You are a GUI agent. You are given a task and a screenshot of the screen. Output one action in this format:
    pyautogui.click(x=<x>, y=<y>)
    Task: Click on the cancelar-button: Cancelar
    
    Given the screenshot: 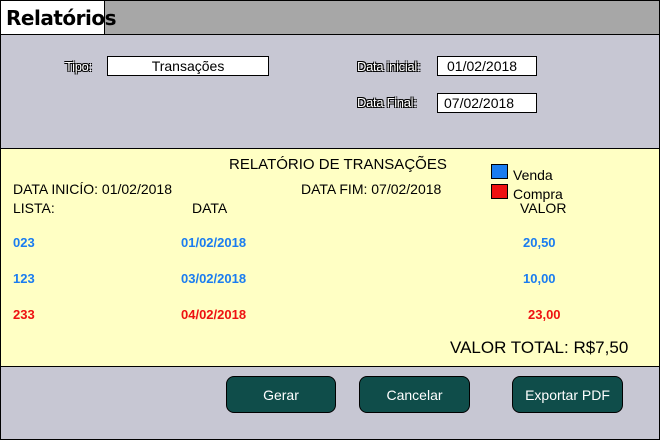 What is the action you would take?
    pyautogui.click(x=414, y=394)
    